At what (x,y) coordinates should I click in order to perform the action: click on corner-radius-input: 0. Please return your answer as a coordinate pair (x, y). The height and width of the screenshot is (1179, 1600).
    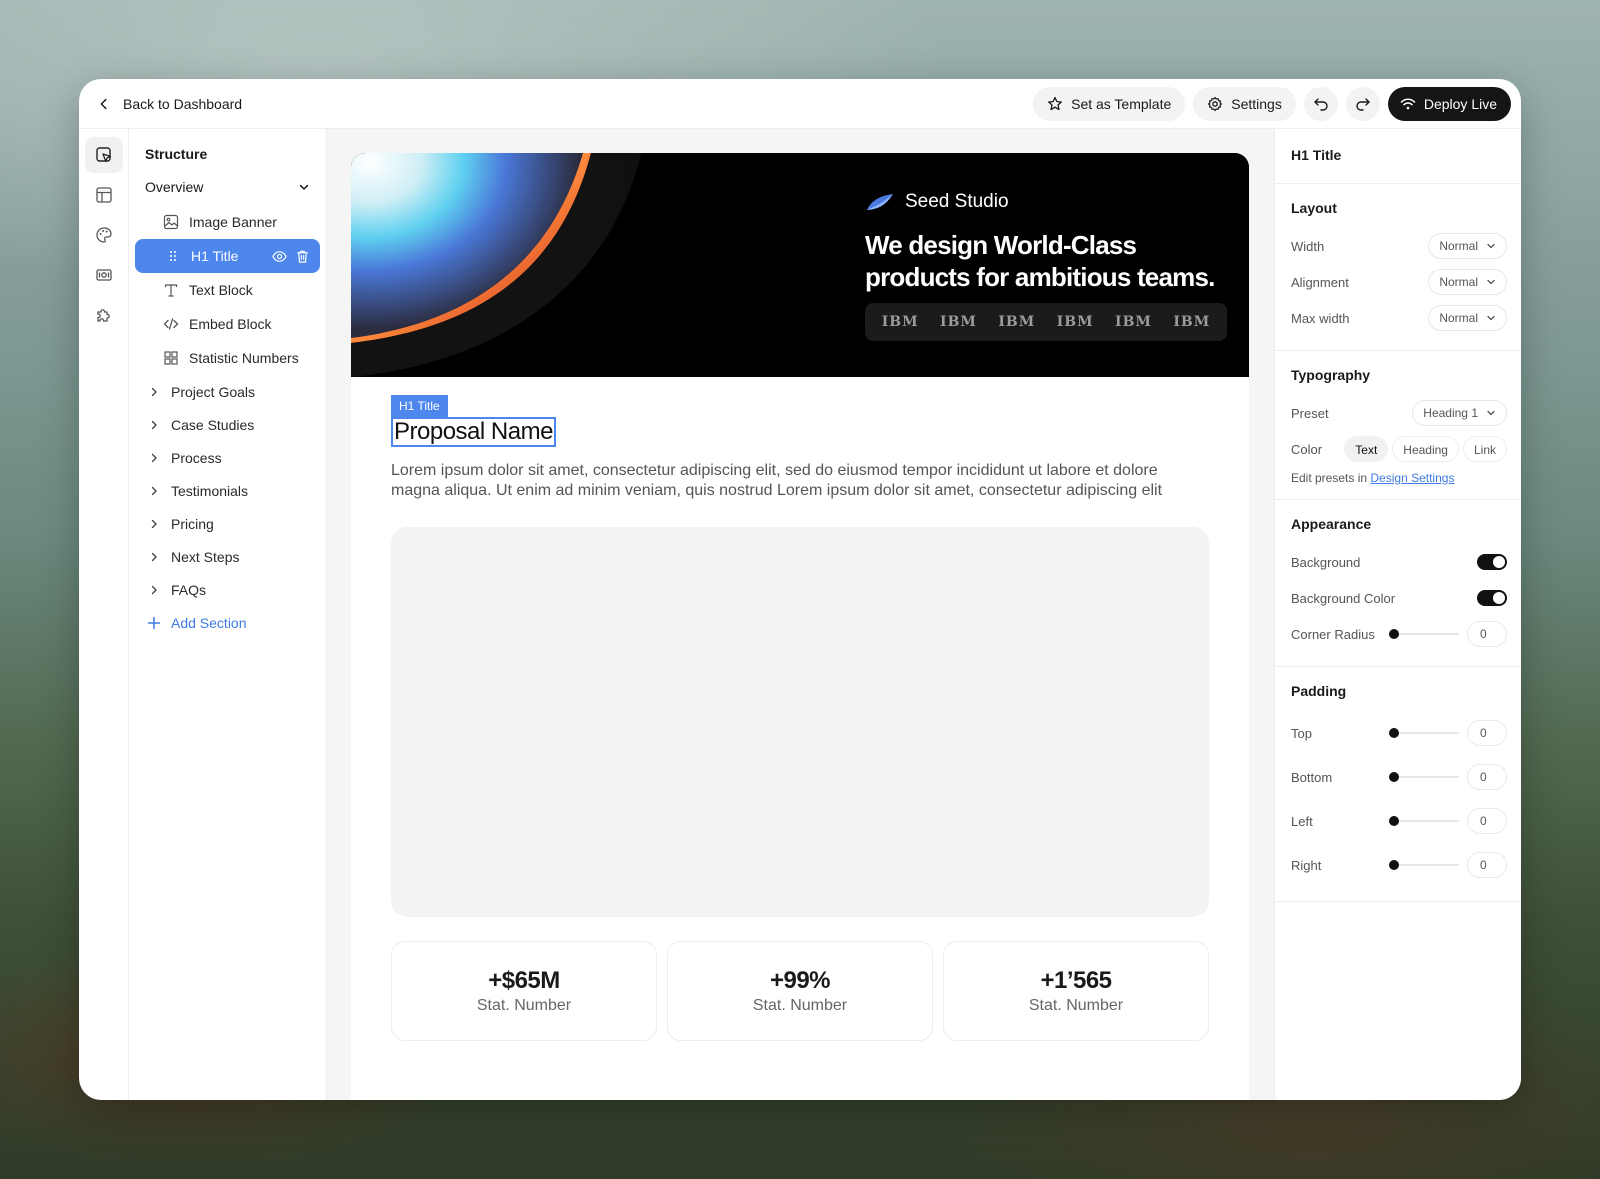
    Looking at the image, I should click on (1487, 634).